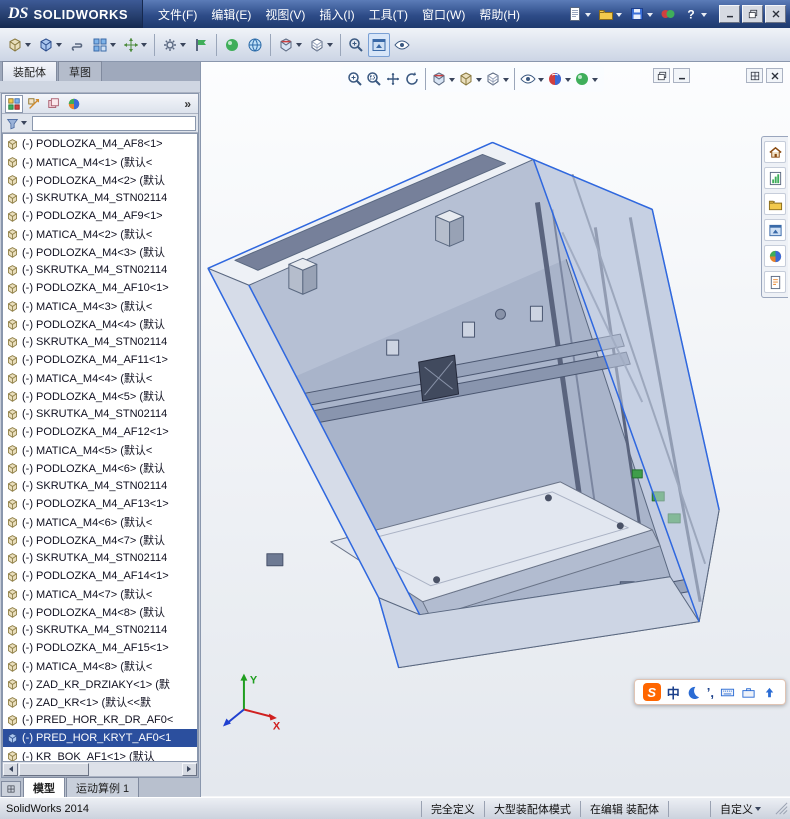  What do you see at coordinates (100, 432) in the screenshot?
I see `tree-item: (-) PODLOZKA_M4_AF12<1>` at bounding box center [100, 432].